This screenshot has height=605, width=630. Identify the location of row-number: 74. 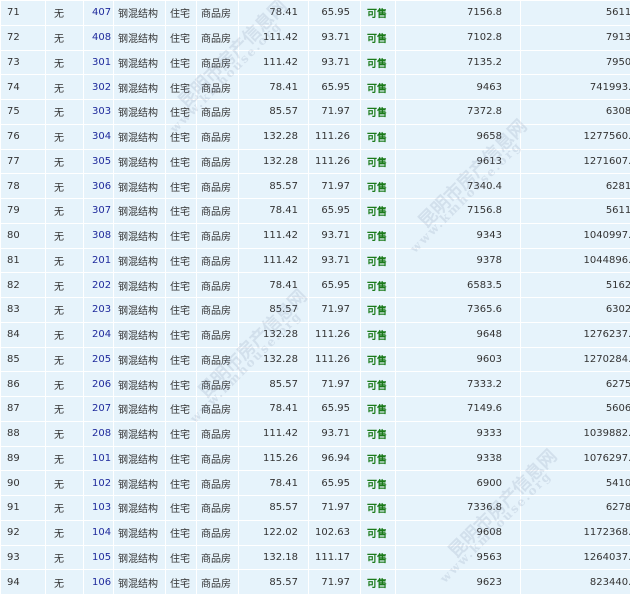
(23, 87).